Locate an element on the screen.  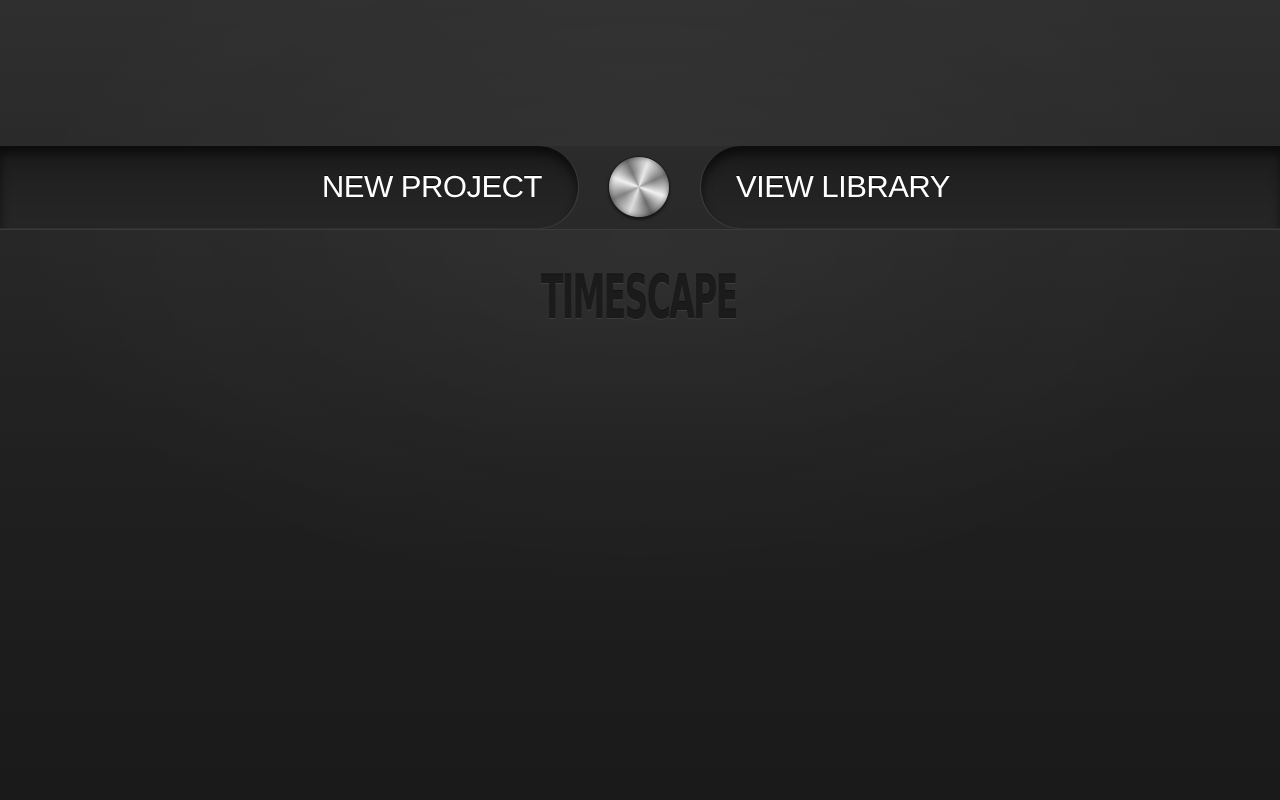
app-logo: TIMESCAPE is located at coordinates (639, 298).